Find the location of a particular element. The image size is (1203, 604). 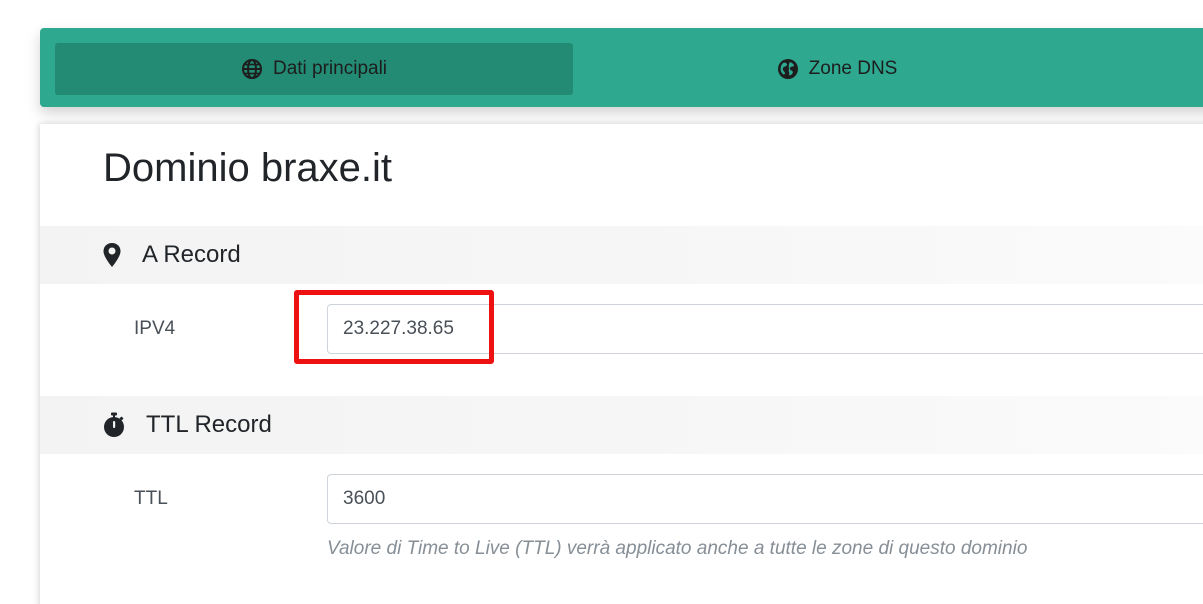

tab-zone-dns-label: Zone DNS is located at coordinates (853, 68).